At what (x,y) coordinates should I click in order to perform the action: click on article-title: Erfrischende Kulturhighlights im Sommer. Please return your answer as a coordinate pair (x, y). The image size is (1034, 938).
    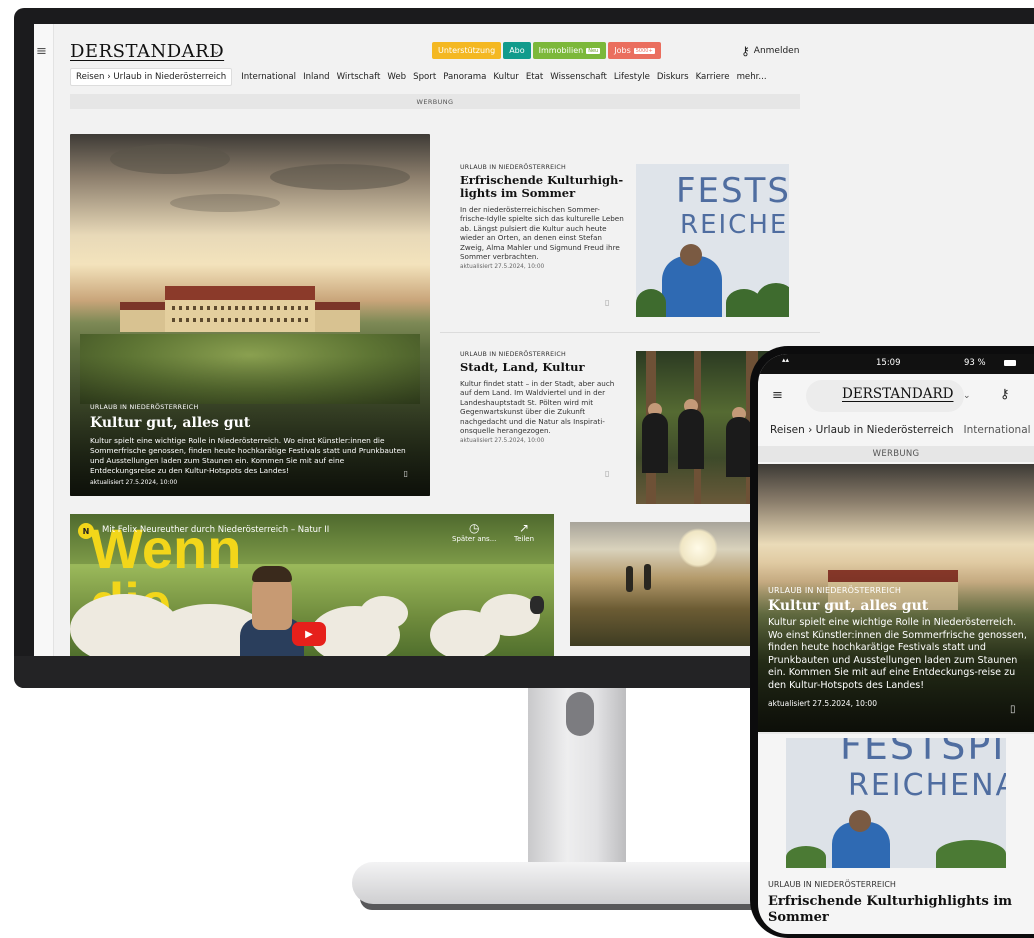
    Looking at the image, I should click on (898, 910).